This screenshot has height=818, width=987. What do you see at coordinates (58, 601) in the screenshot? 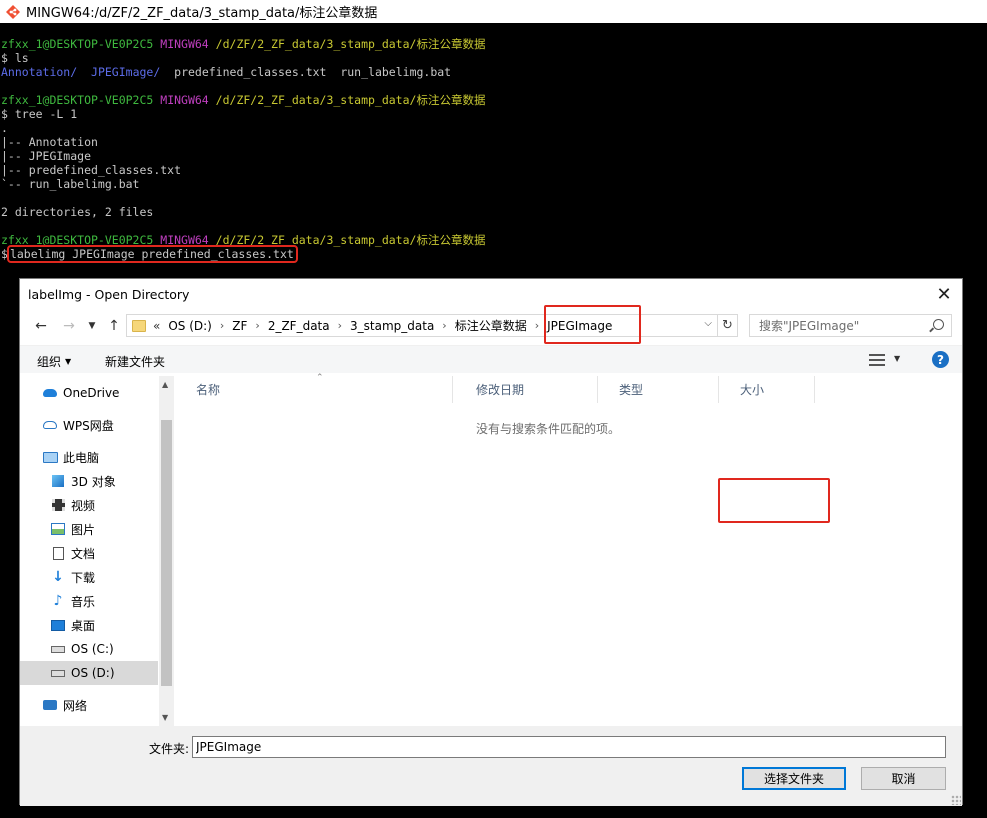
I see `music-icon: ♪` at bounding box center [58, 601].